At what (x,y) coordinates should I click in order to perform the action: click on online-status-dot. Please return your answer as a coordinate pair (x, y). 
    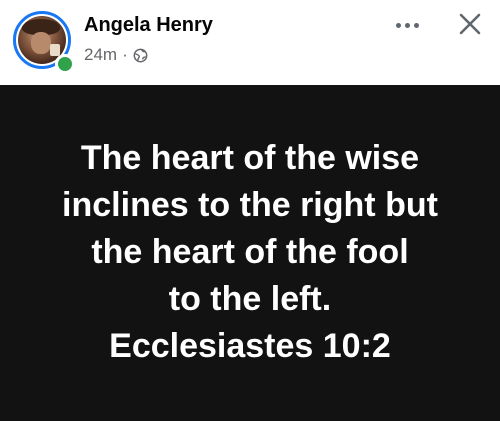
    Looking at the image, I should click on (65, 64).